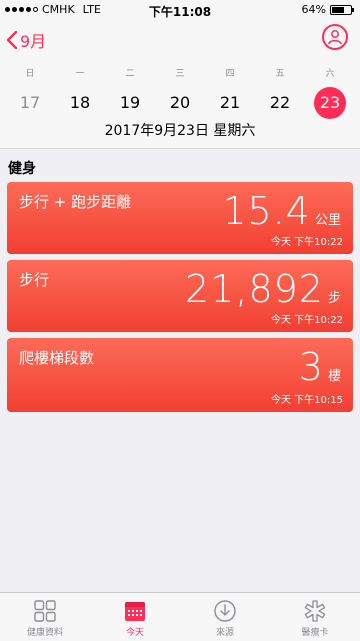 This screenshot has height=641, width=360. I want to click on card-value: 21,892, so click(254, 289).